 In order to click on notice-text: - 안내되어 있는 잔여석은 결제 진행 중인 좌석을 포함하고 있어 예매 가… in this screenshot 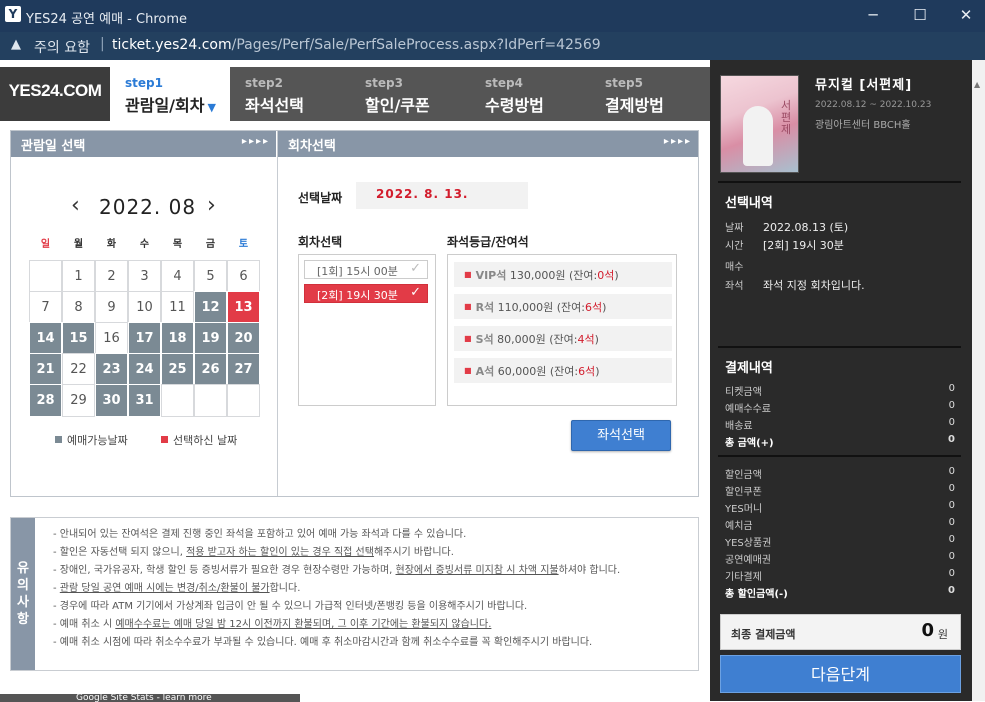, I will do `click(260, 534)`.